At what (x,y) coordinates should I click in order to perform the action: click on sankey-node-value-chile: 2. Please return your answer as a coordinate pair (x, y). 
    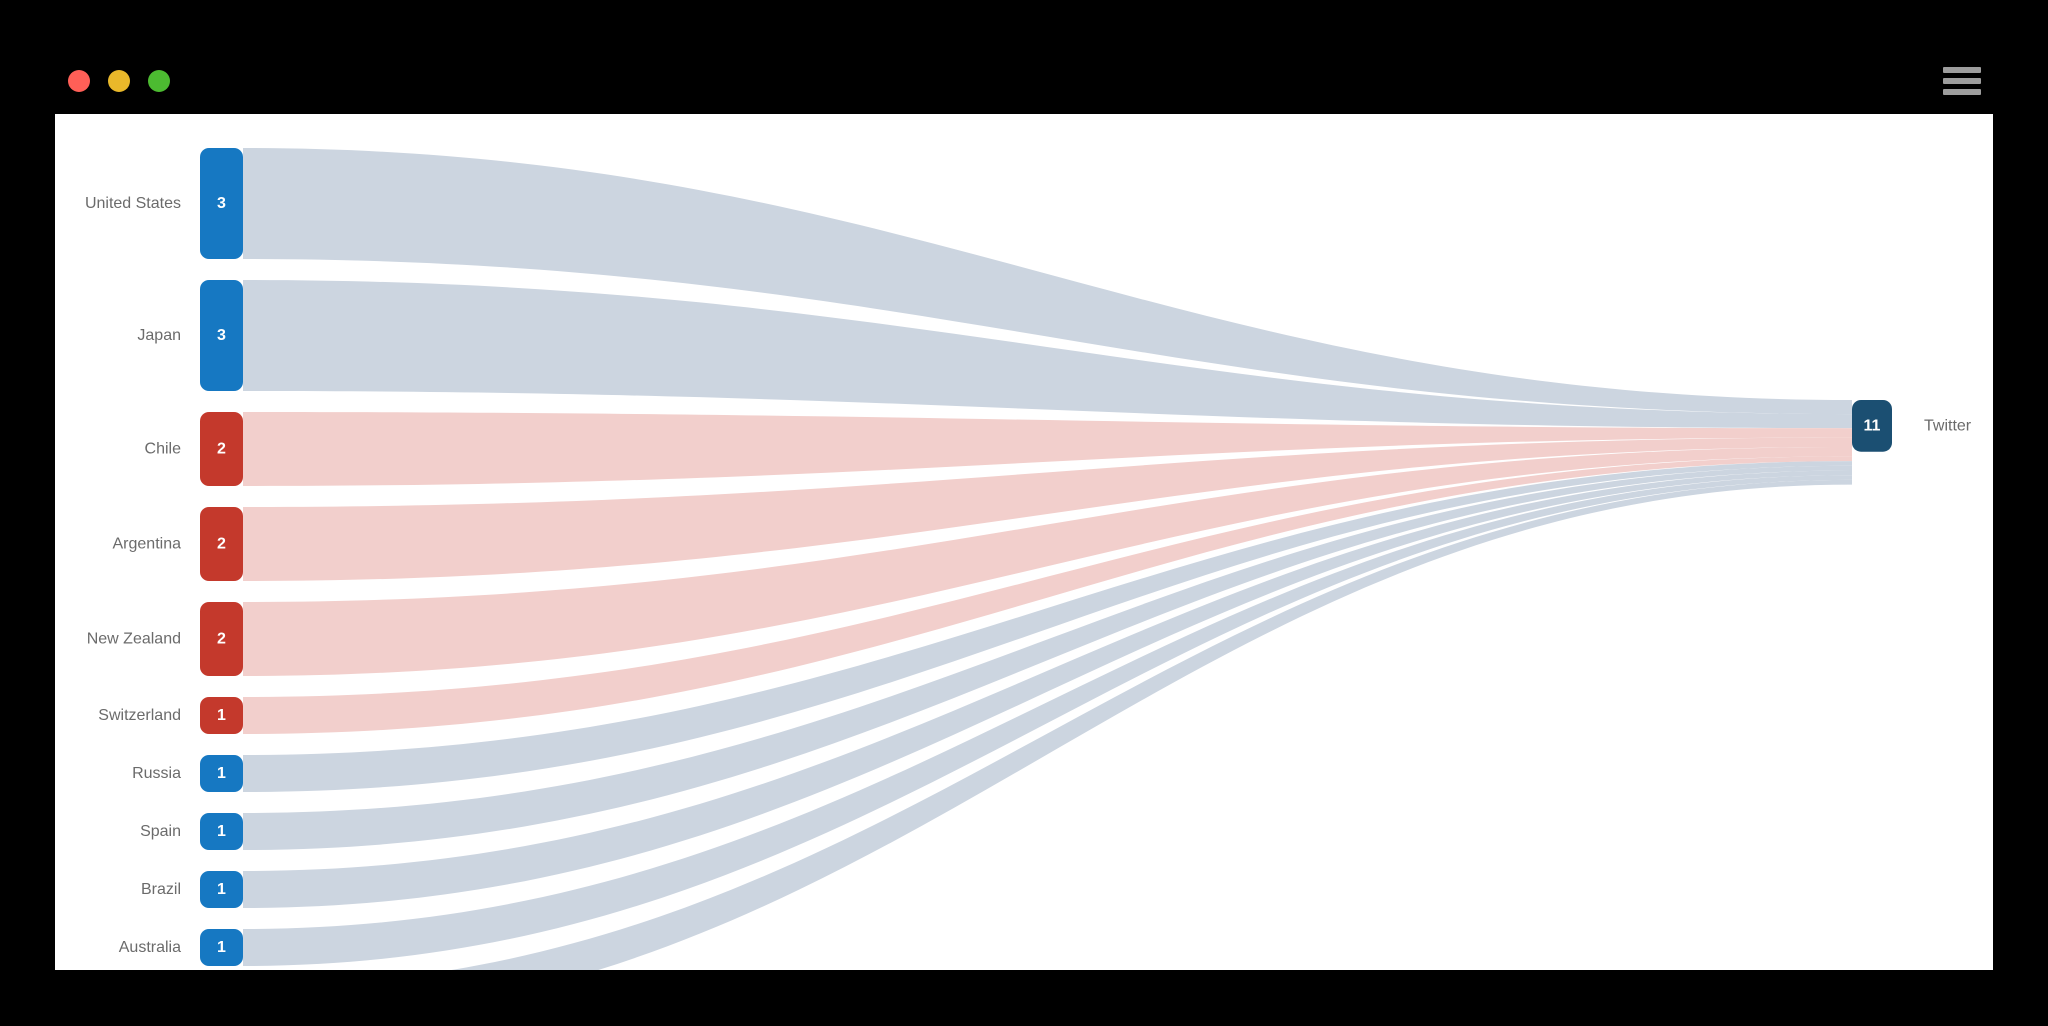
    Looking at the image, I should click on (221, 449).